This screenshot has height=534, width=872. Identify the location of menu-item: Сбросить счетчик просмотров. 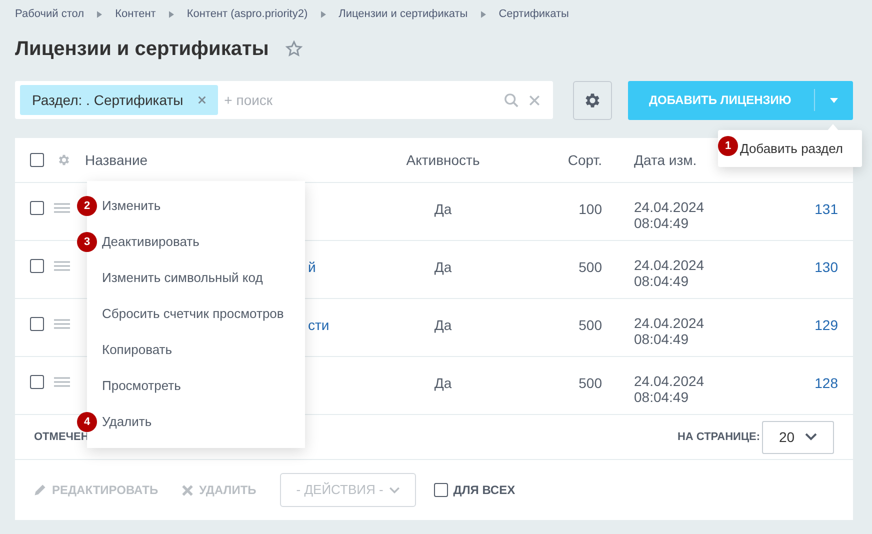
(202, 314).